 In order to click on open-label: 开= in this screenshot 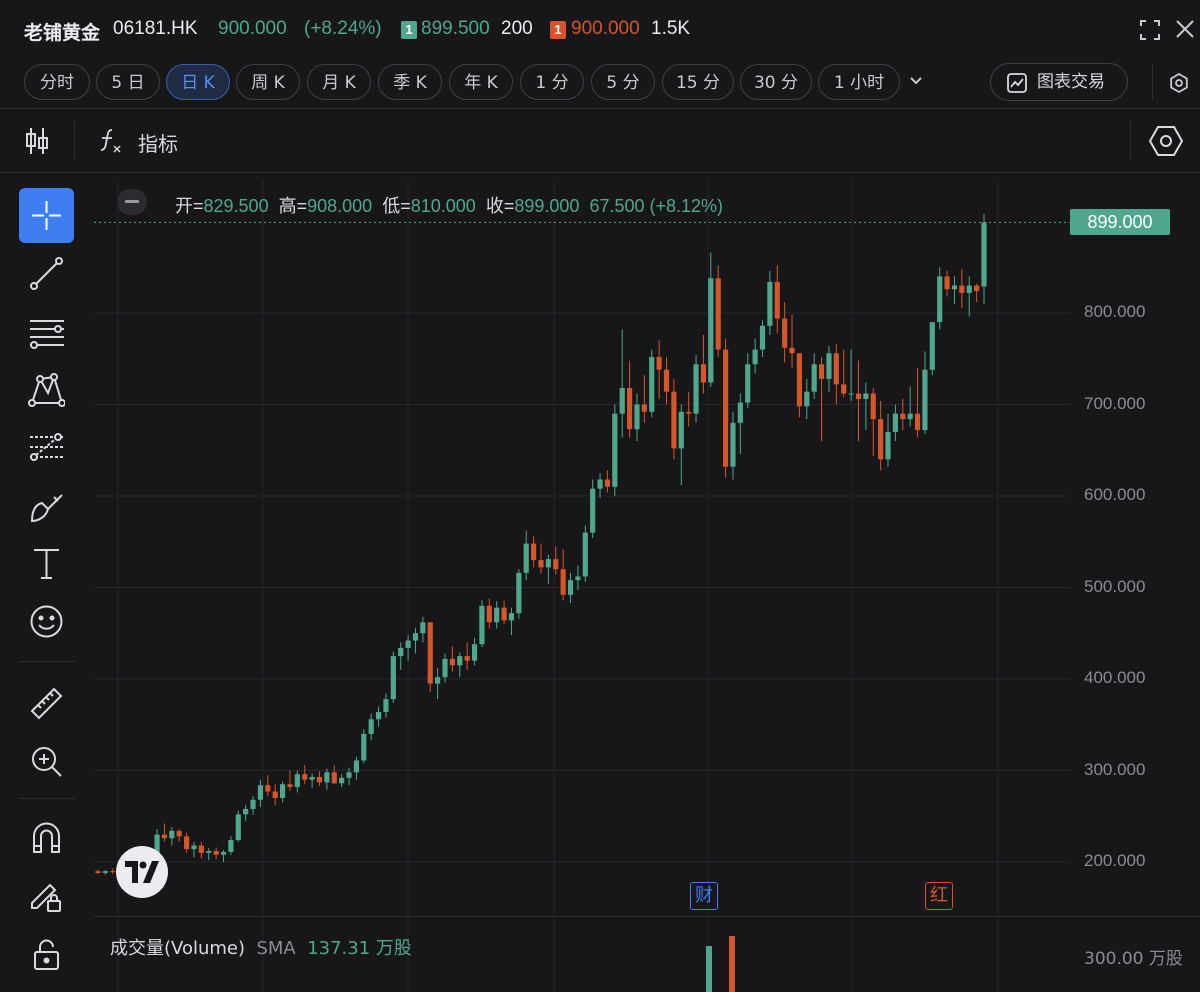, I will do `click(189, 206)`.